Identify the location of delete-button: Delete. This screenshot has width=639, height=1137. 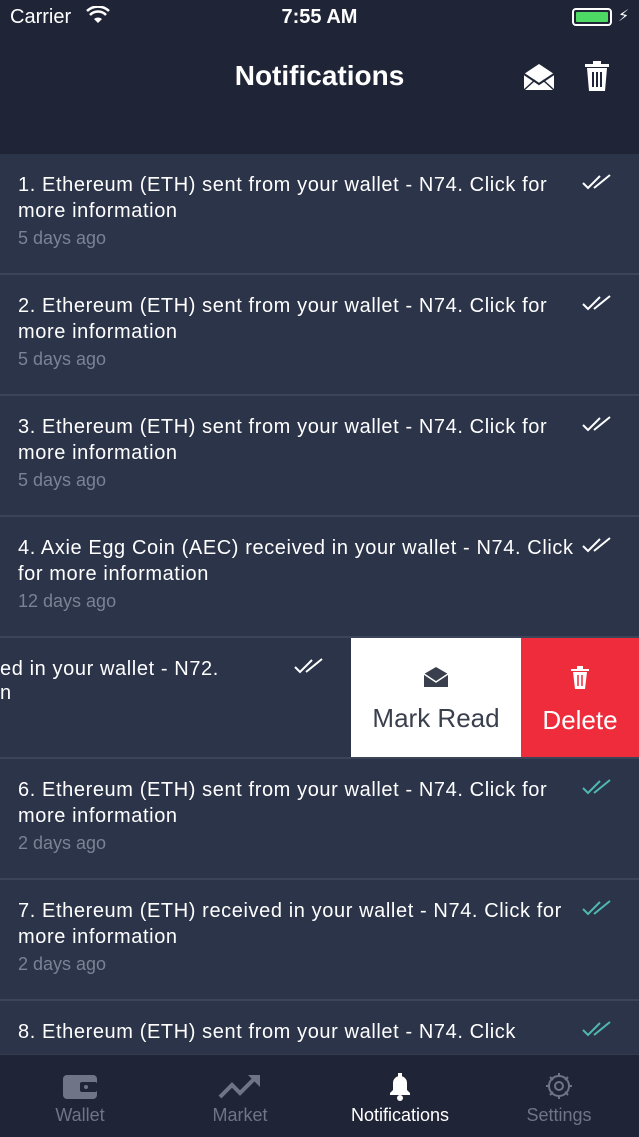
(580, 697).